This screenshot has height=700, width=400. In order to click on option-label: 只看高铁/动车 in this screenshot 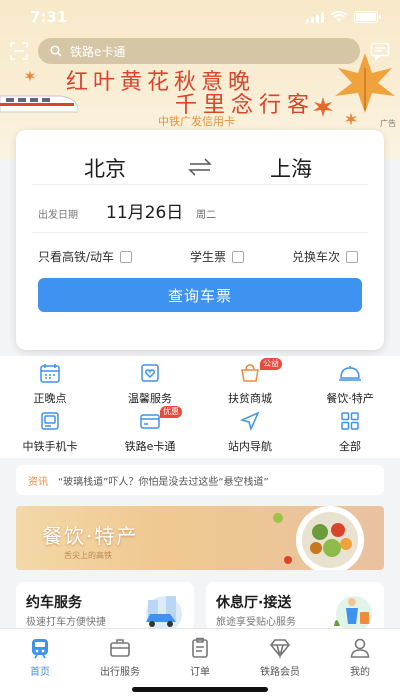, I will do `click(76, 257)`.